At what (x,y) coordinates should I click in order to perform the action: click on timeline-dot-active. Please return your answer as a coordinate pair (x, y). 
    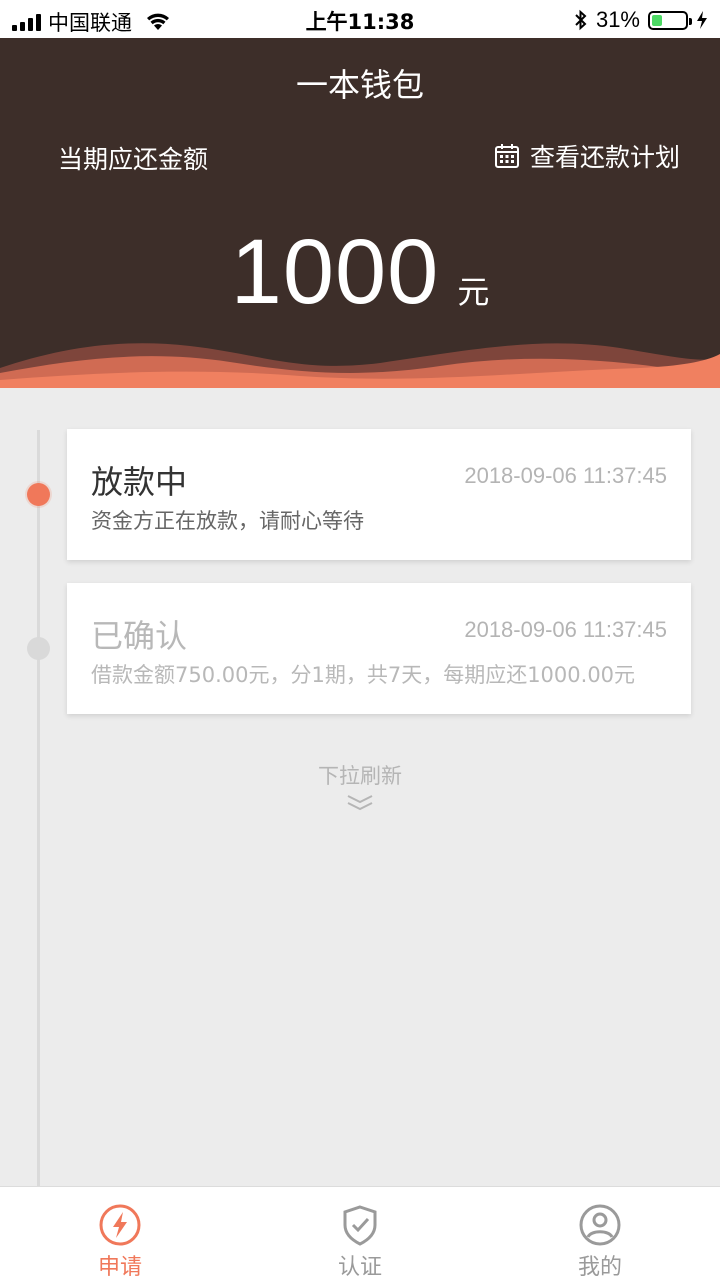
    Looking at the image, I should click on (38, 494).